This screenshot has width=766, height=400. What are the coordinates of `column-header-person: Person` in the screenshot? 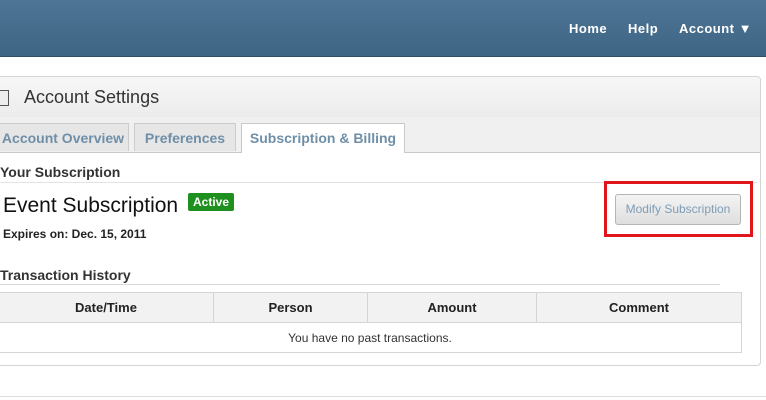 It's located at (290, 307).